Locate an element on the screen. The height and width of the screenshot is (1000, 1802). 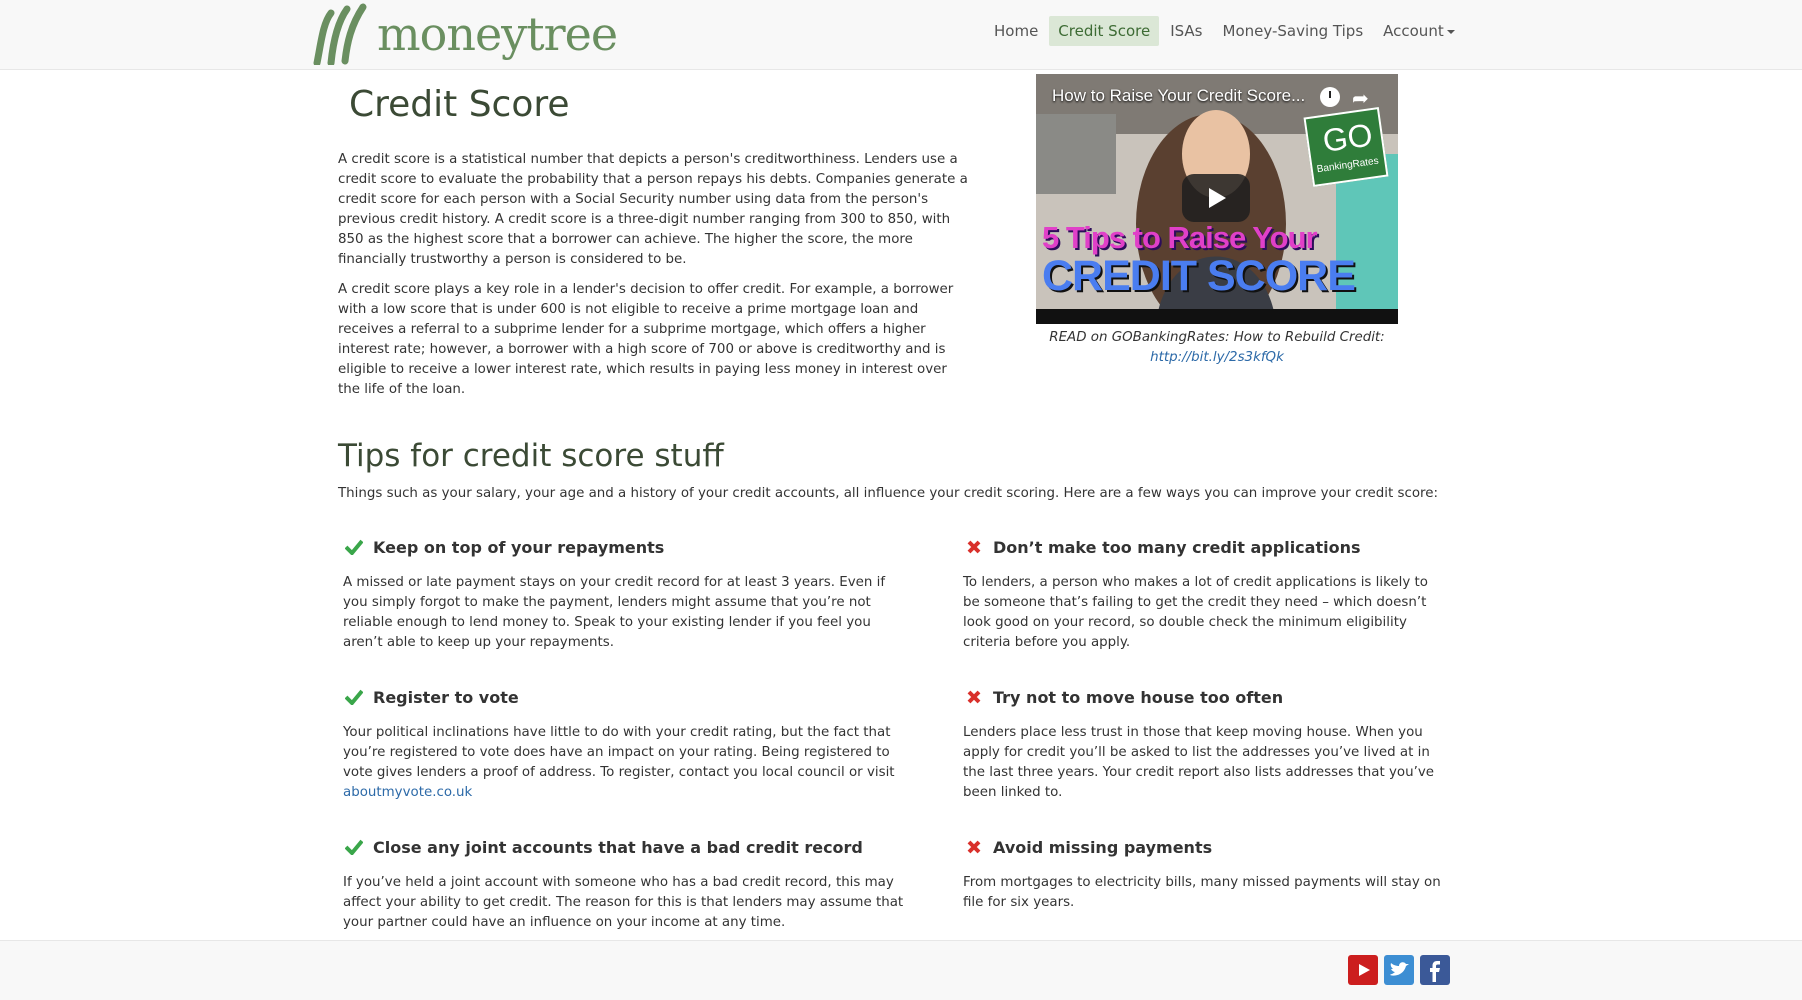
footer is located at coordinates (901, 970).